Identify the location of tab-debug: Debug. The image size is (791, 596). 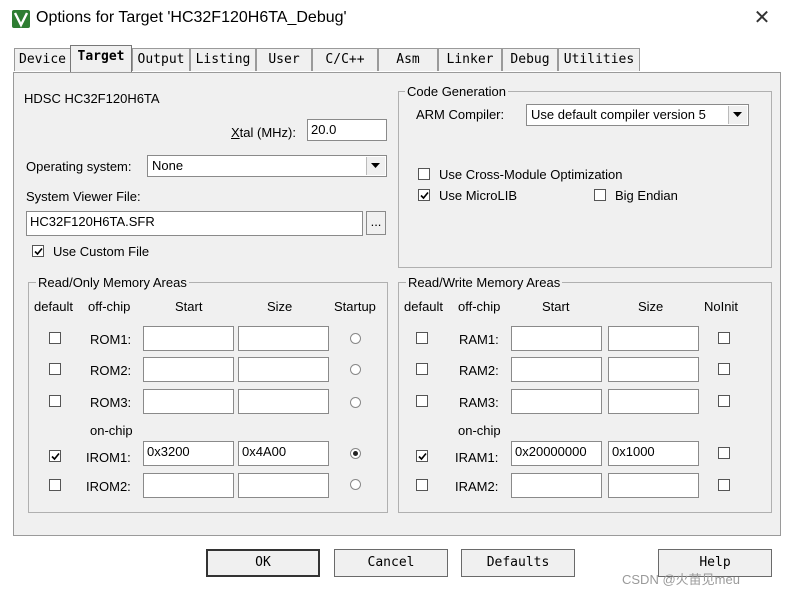
(530, 59).